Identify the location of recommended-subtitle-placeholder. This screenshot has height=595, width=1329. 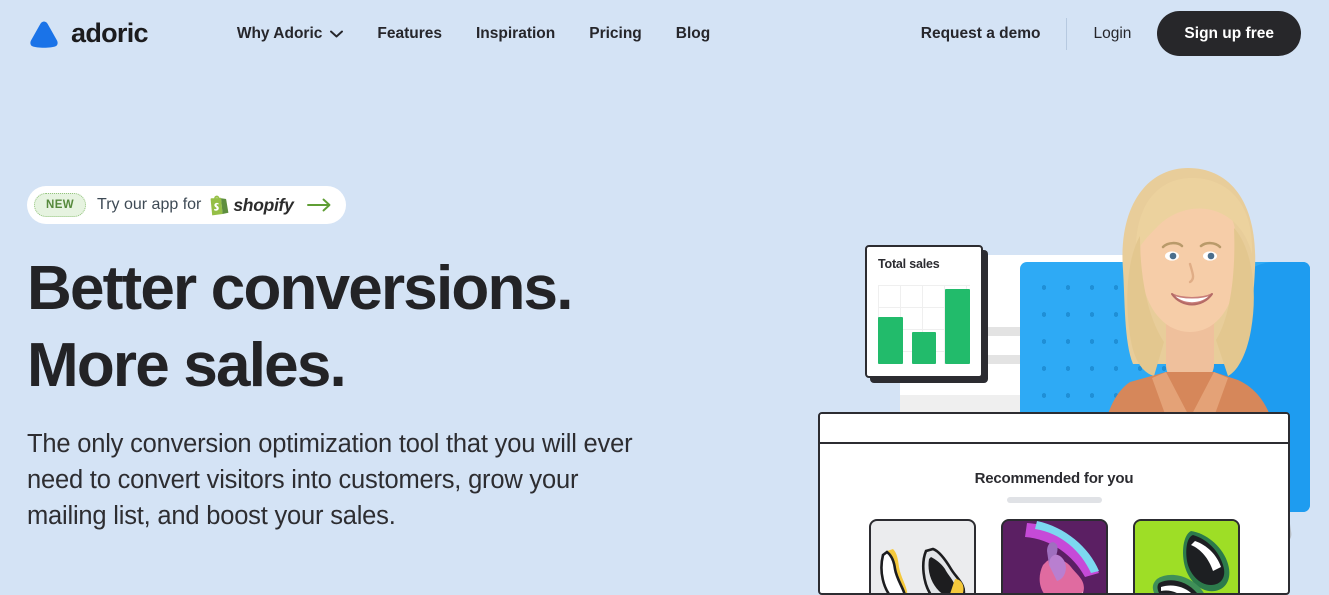
(1054, 500).